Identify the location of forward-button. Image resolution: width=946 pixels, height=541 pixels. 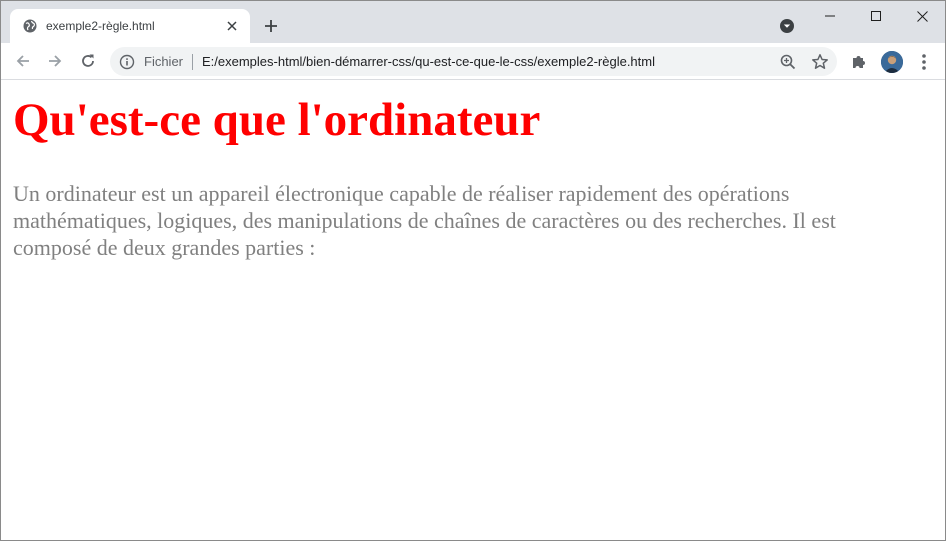
(55, 61).